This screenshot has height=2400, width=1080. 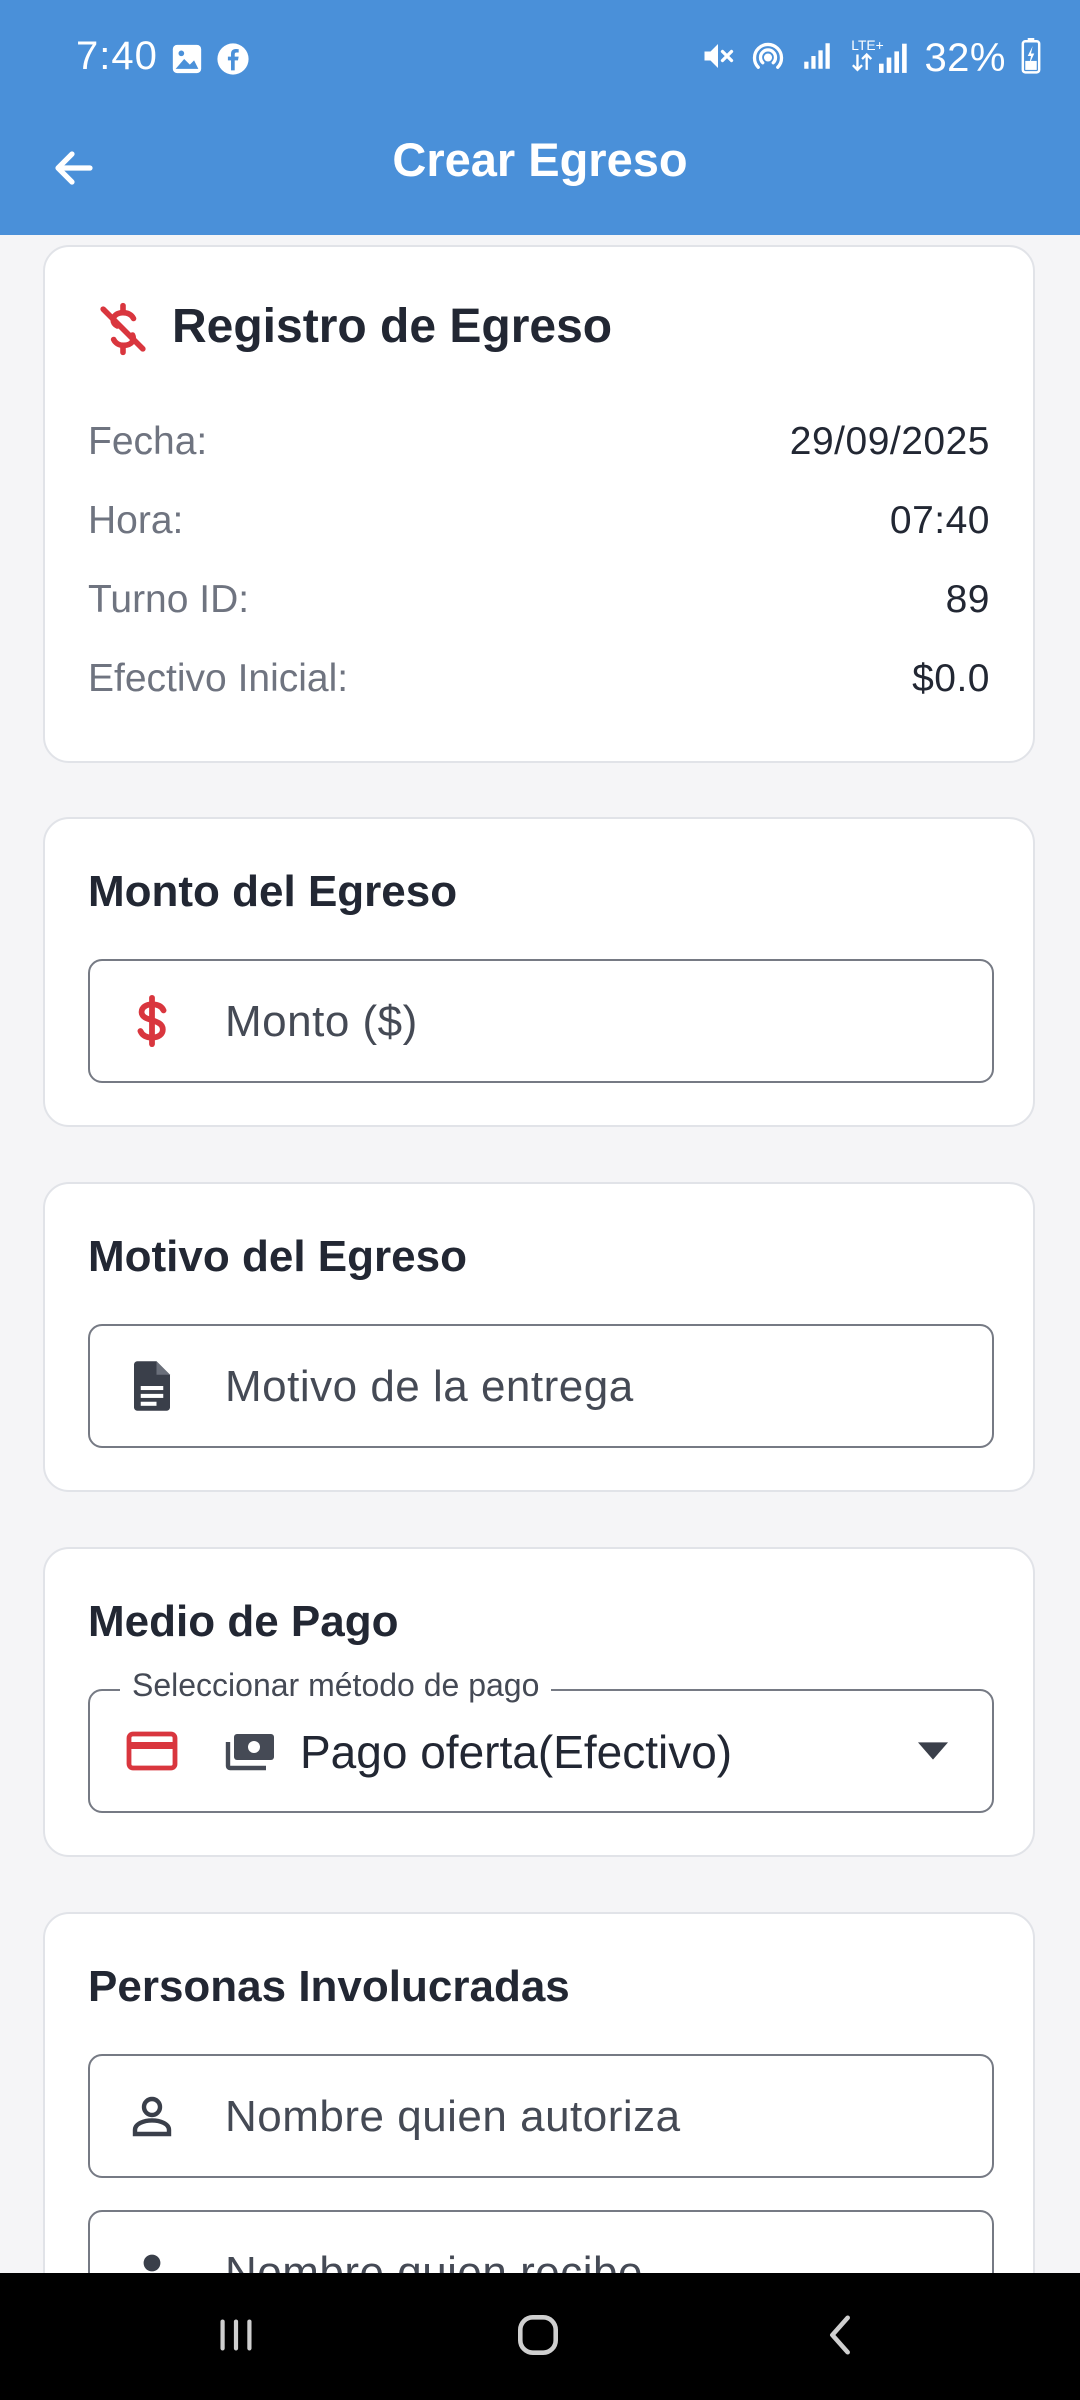 I want to click on date-row: Fecha: 29/09/2025, so click(x=539, y=445).